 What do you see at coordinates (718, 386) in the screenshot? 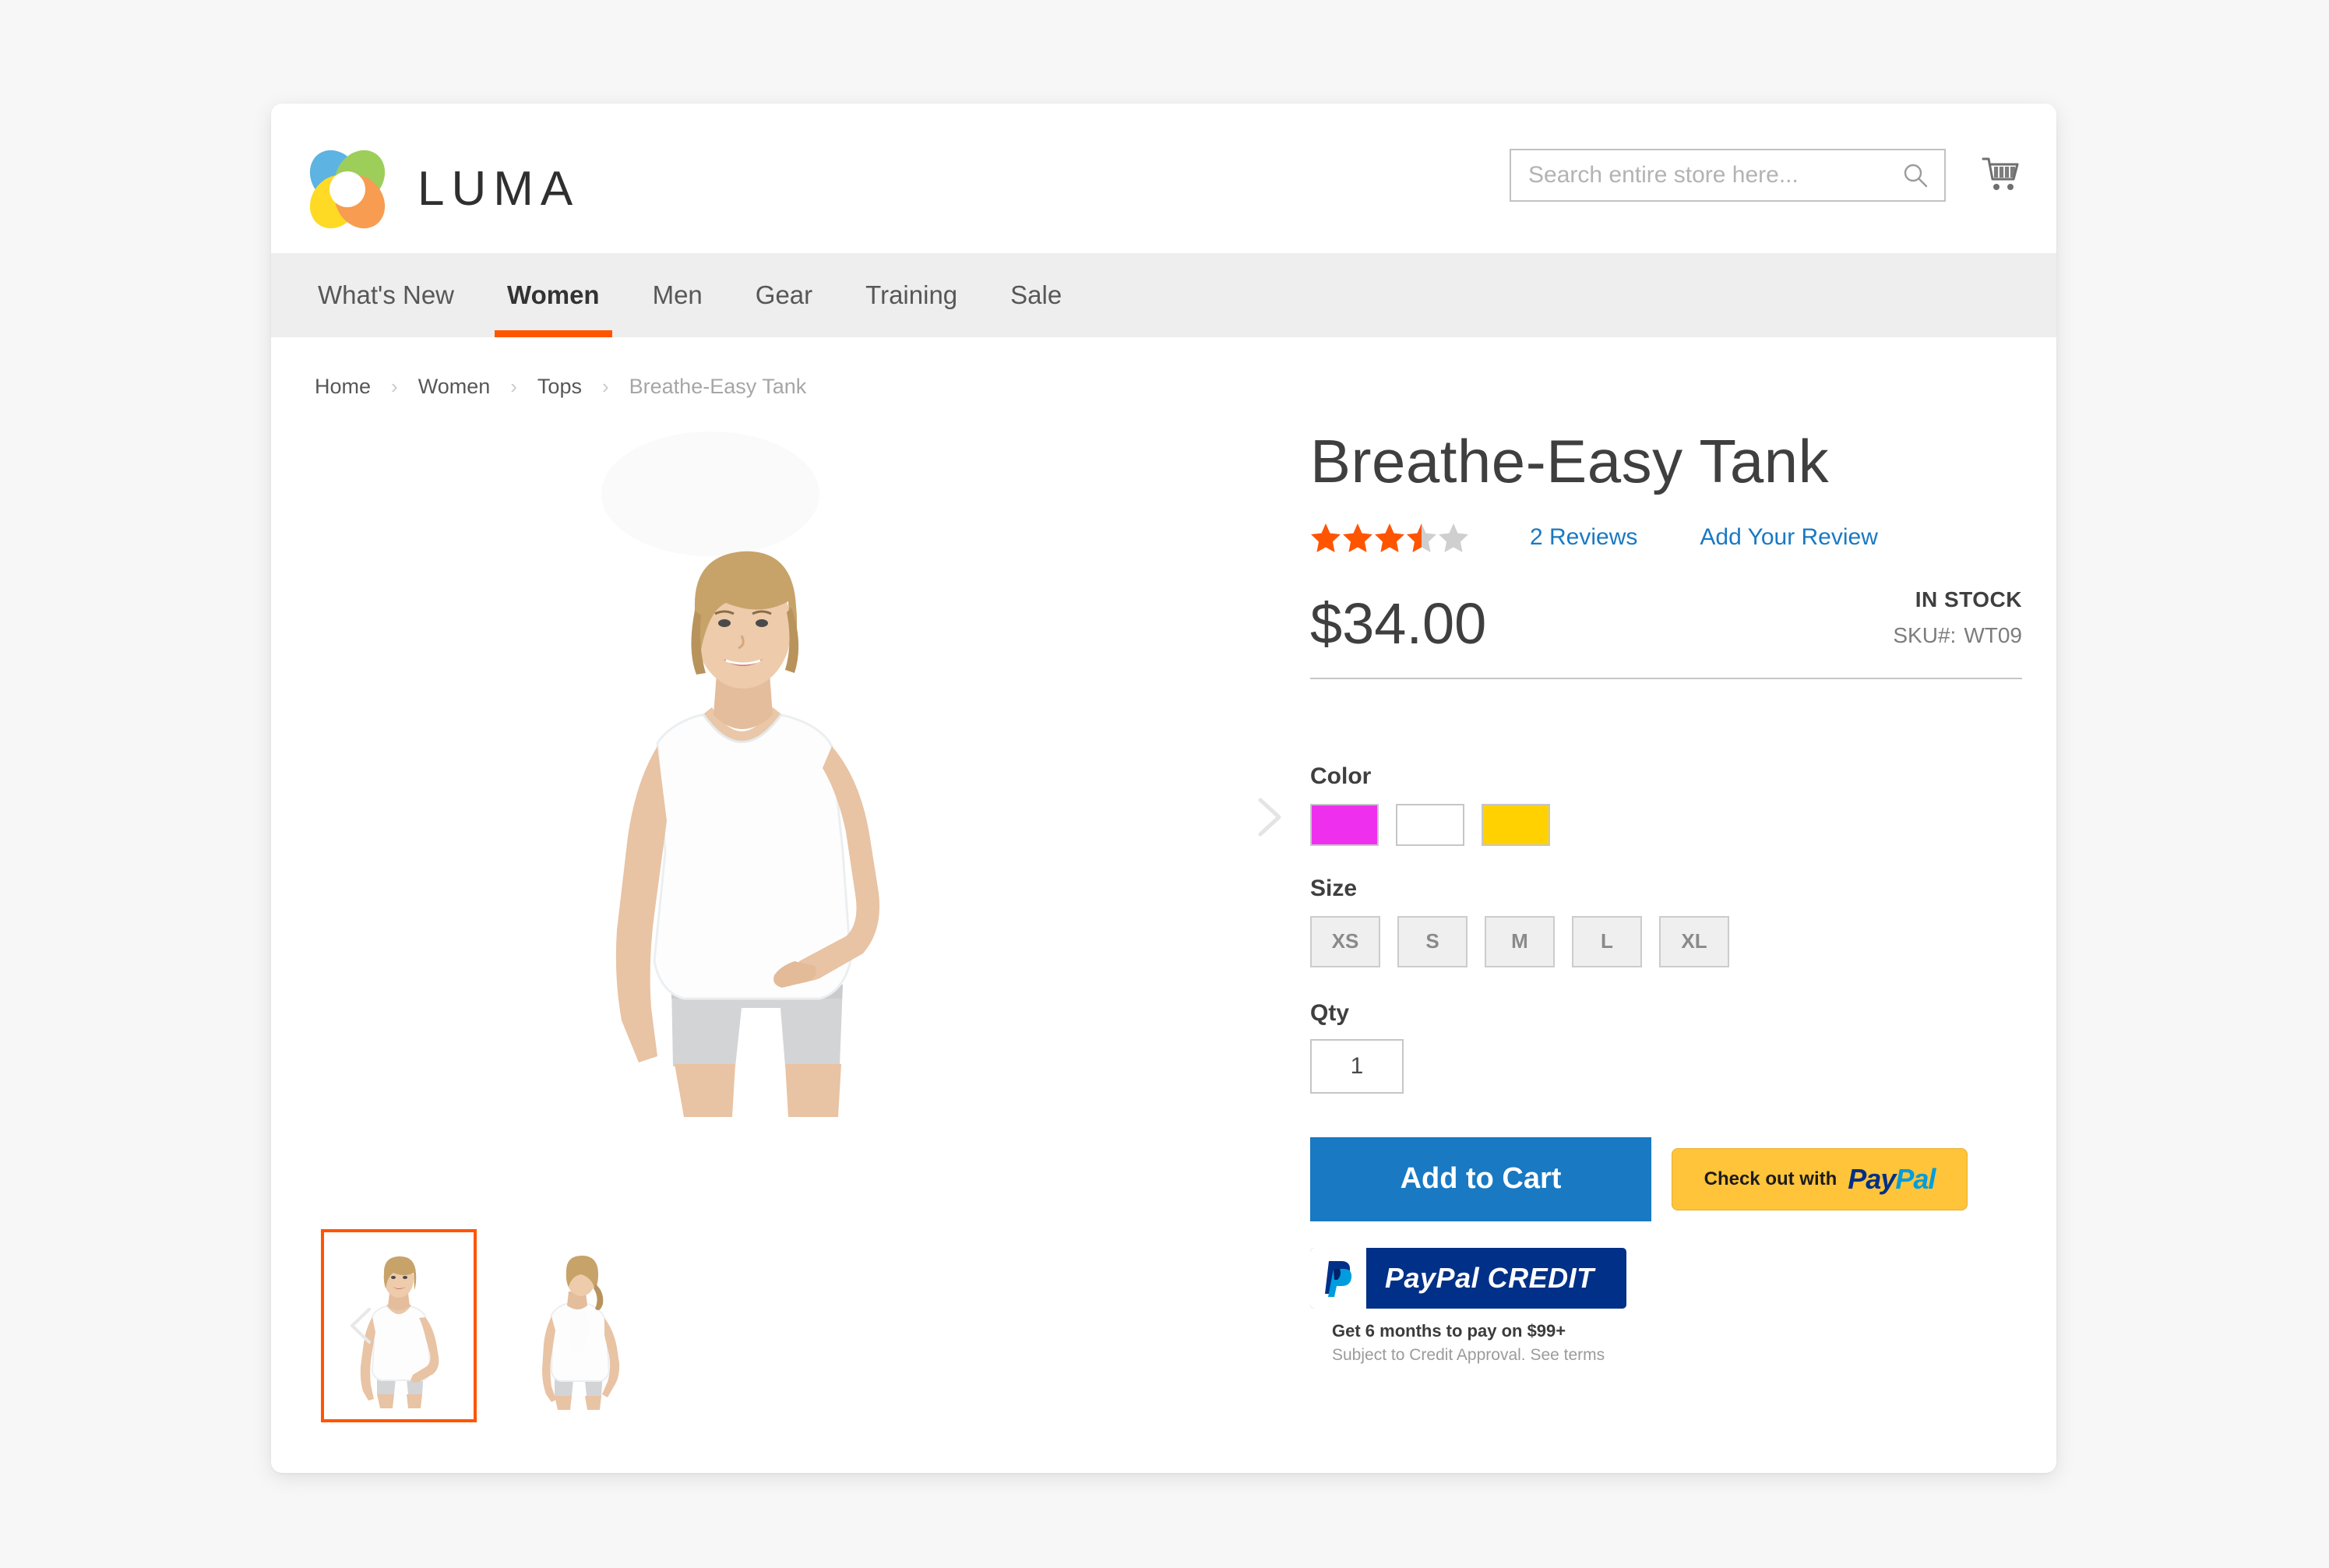
I see `breadcrumb-item-current: Breathe-Easy Tank` at bounding box center [718, 386].